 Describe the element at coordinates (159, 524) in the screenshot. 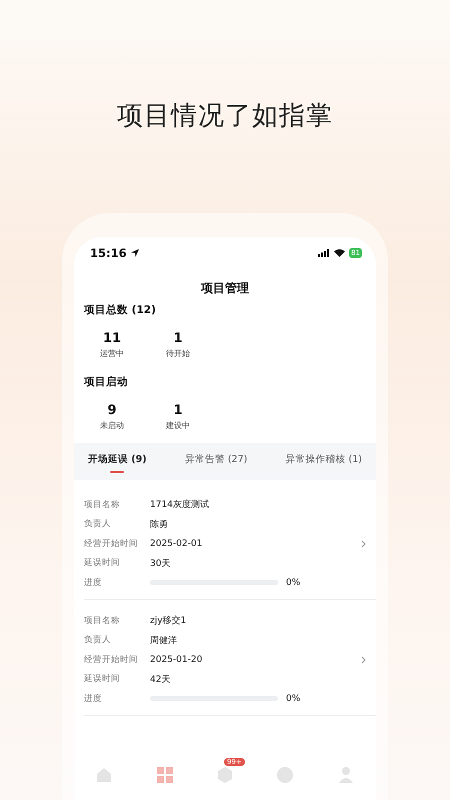

I see `field-value: 陈勇` at that location.